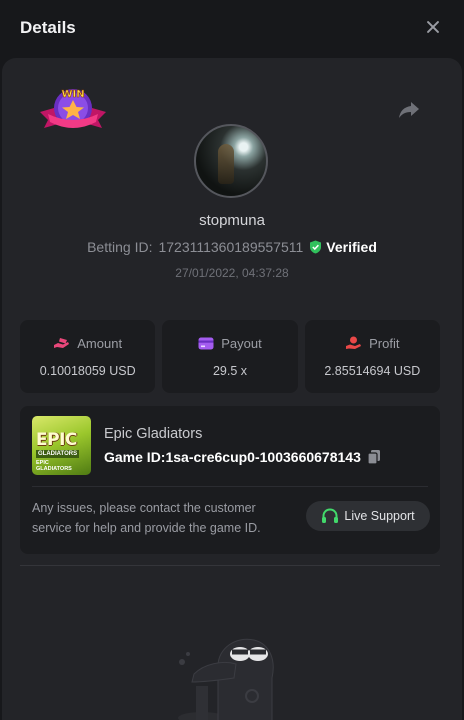 The height and width of the screenshot is (720, 464). Describe the element at coordinates (226, 679) in the screenshot. I see `crocodile-mascot-icon` at that location.